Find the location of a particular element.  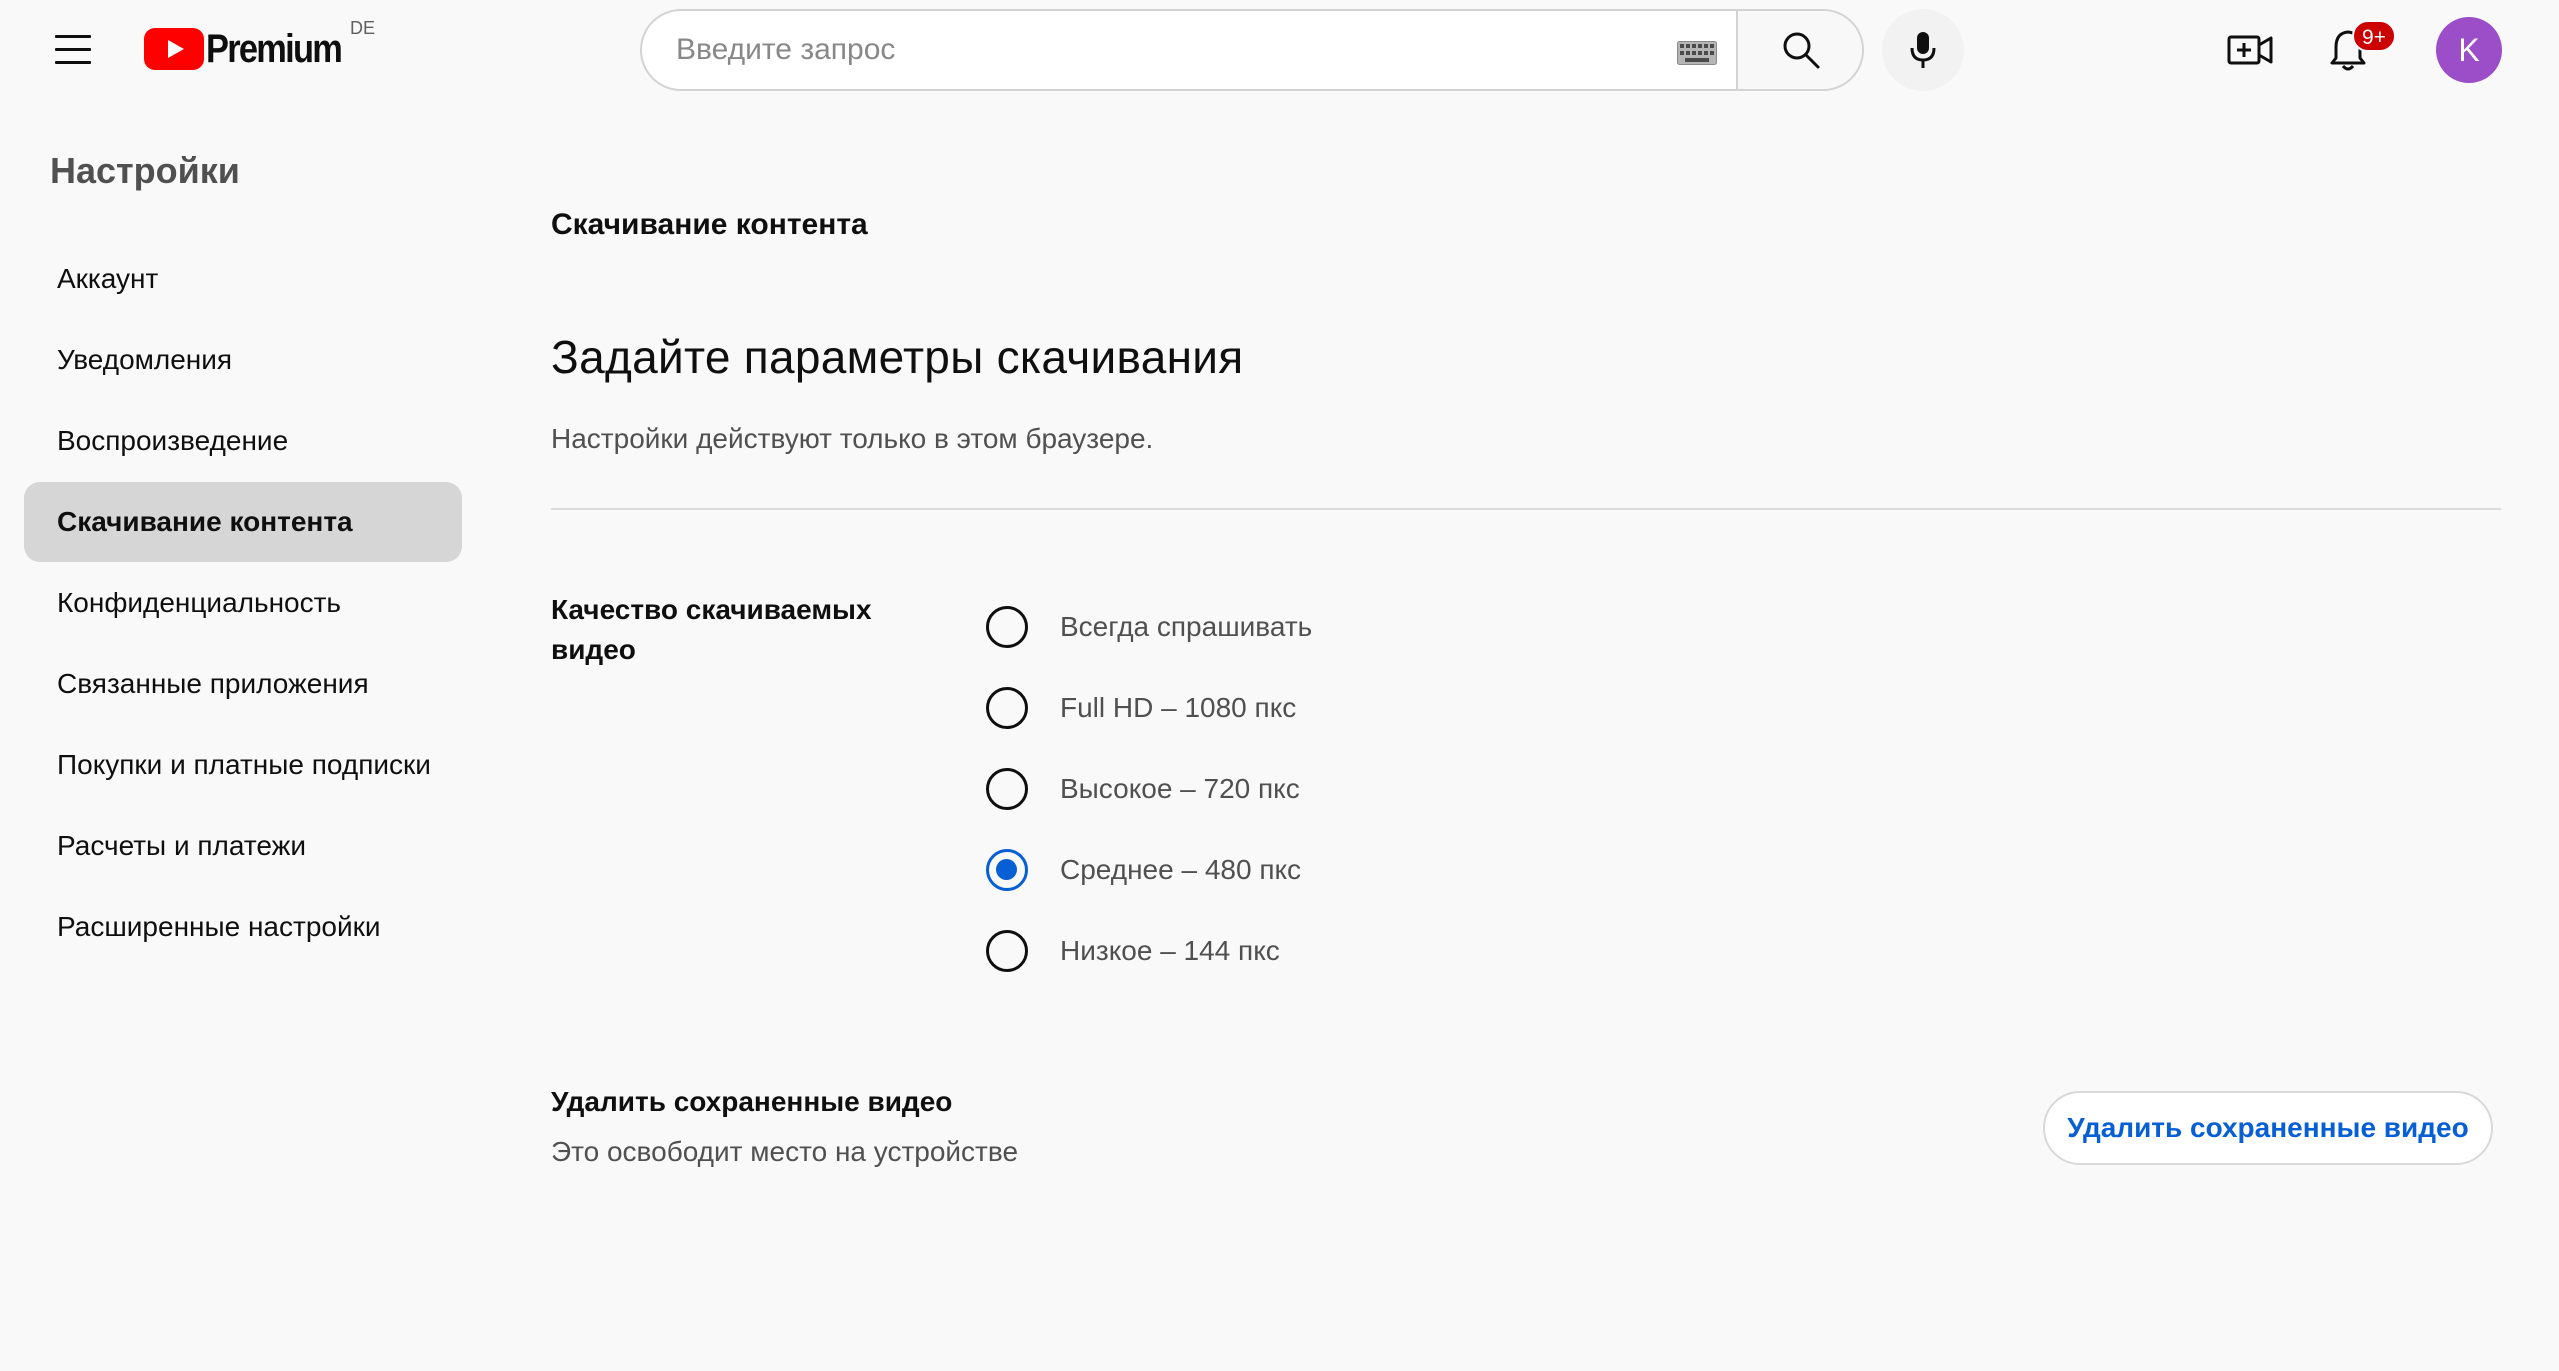

youtube-premium-logo: Premium is located at coordinates (253, 49).